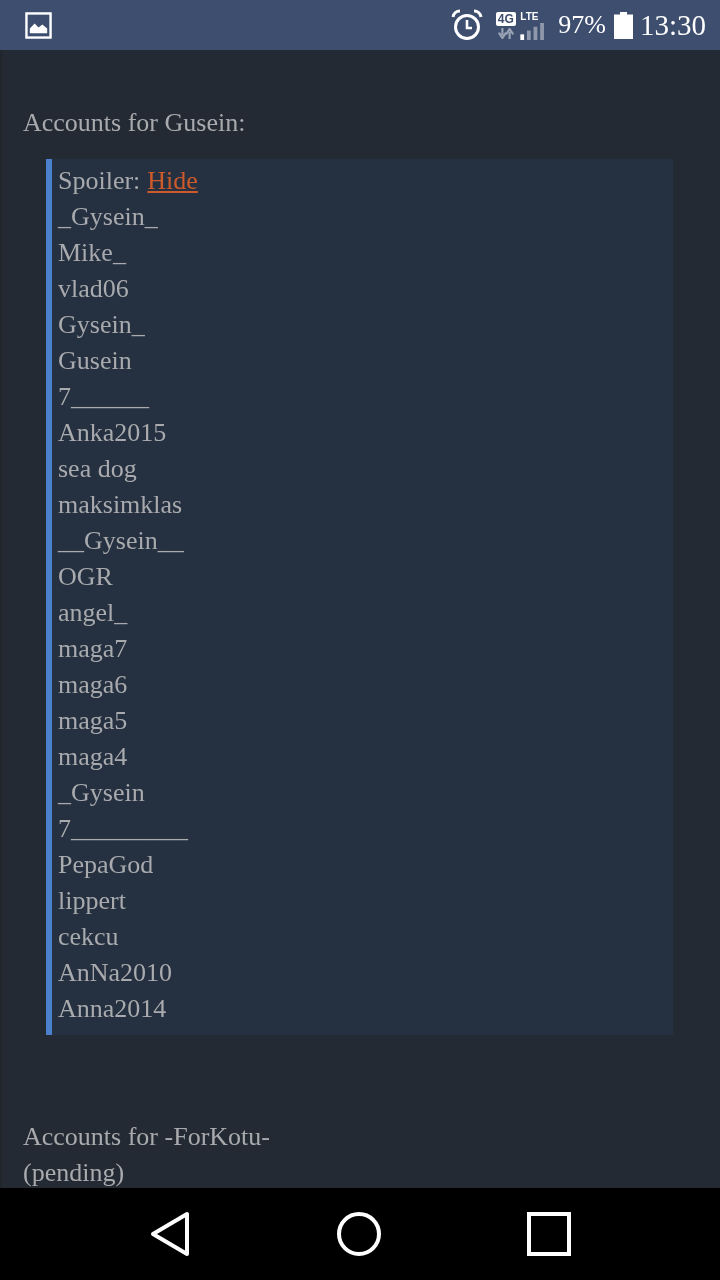 Image resolution: width=720 pixels, height=1280 pixels. I want to click on account-name: cekcu, so click(88, 937).